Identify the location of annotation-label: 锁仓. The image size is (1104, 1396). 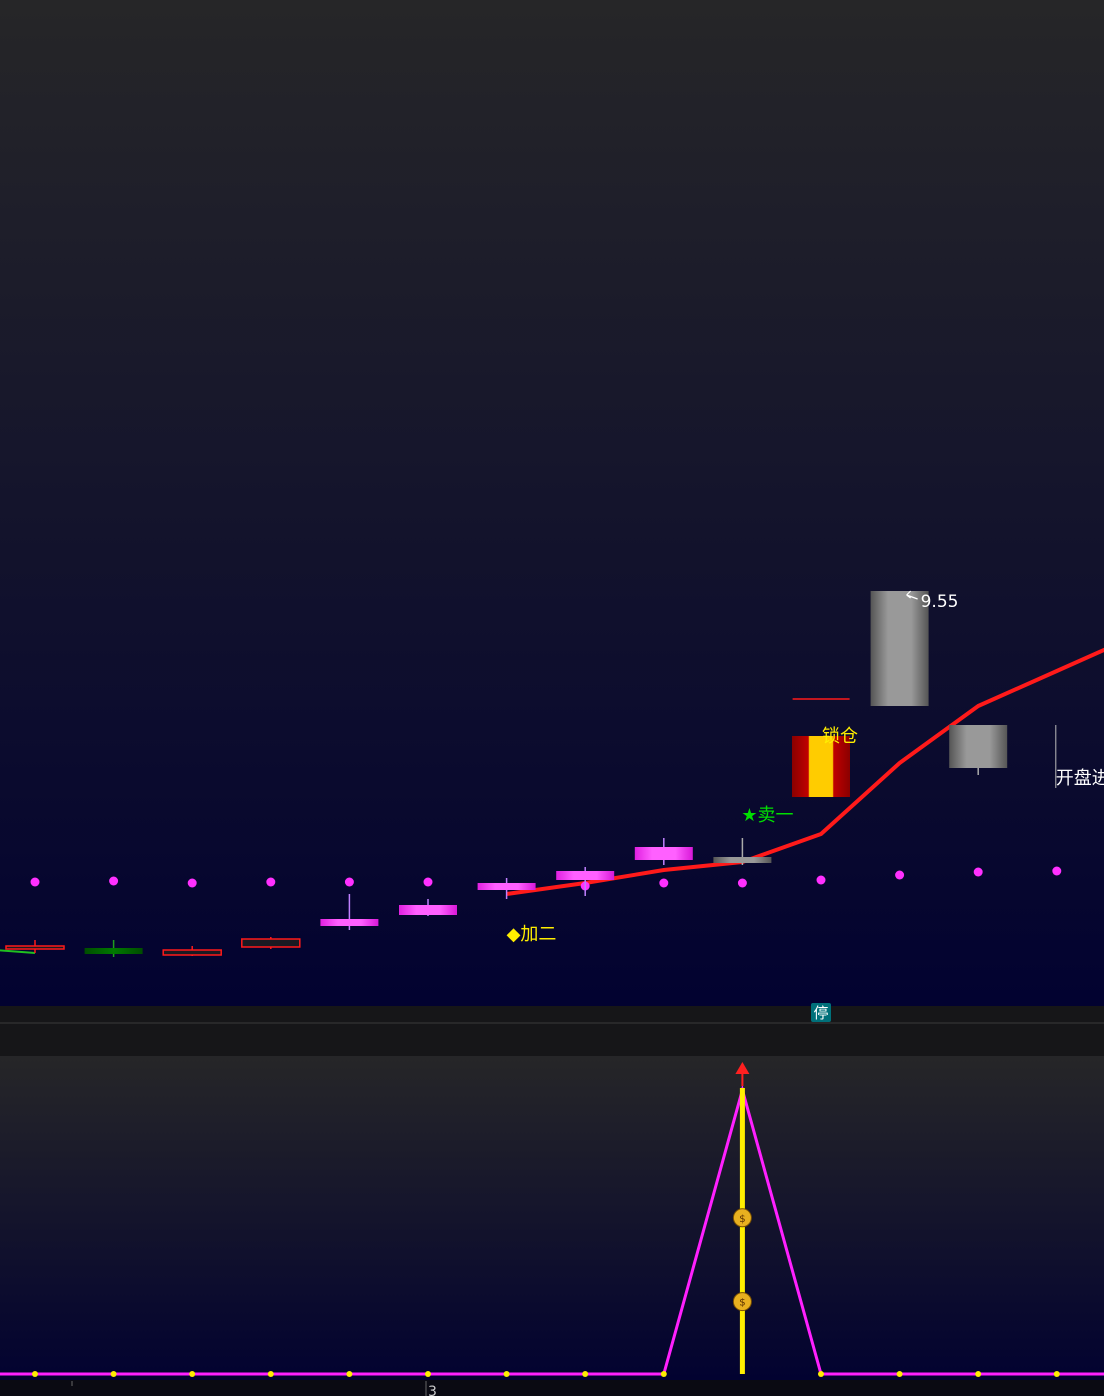
(840, 736).